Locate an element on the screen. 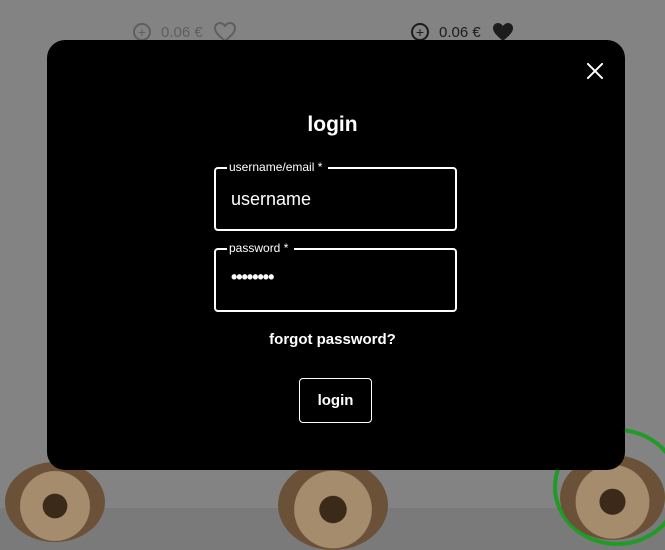  username-input: username is located at coordinates (271, 199).